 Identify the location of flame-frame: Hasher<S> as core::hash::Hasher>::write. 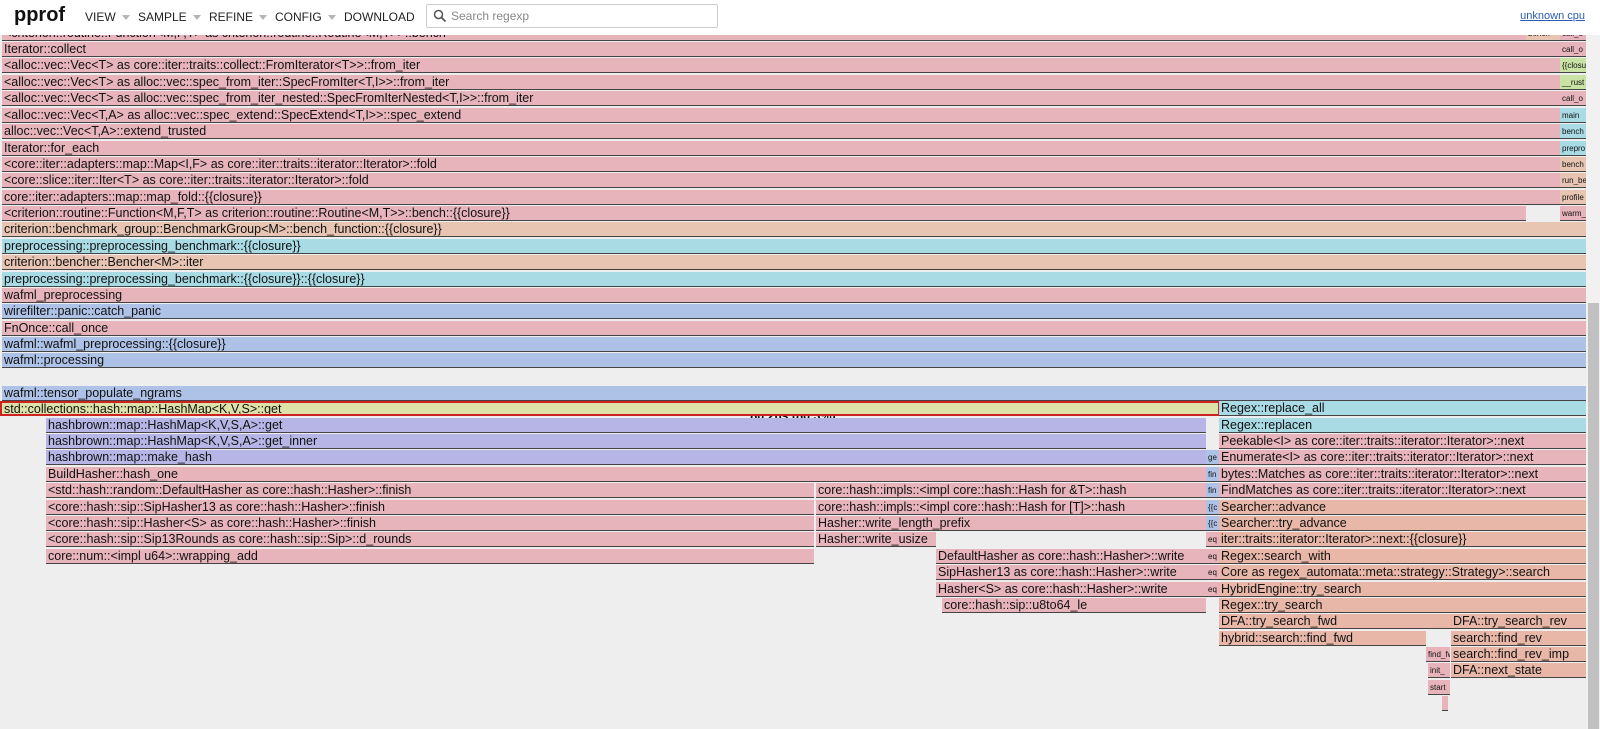
(1071, 589).